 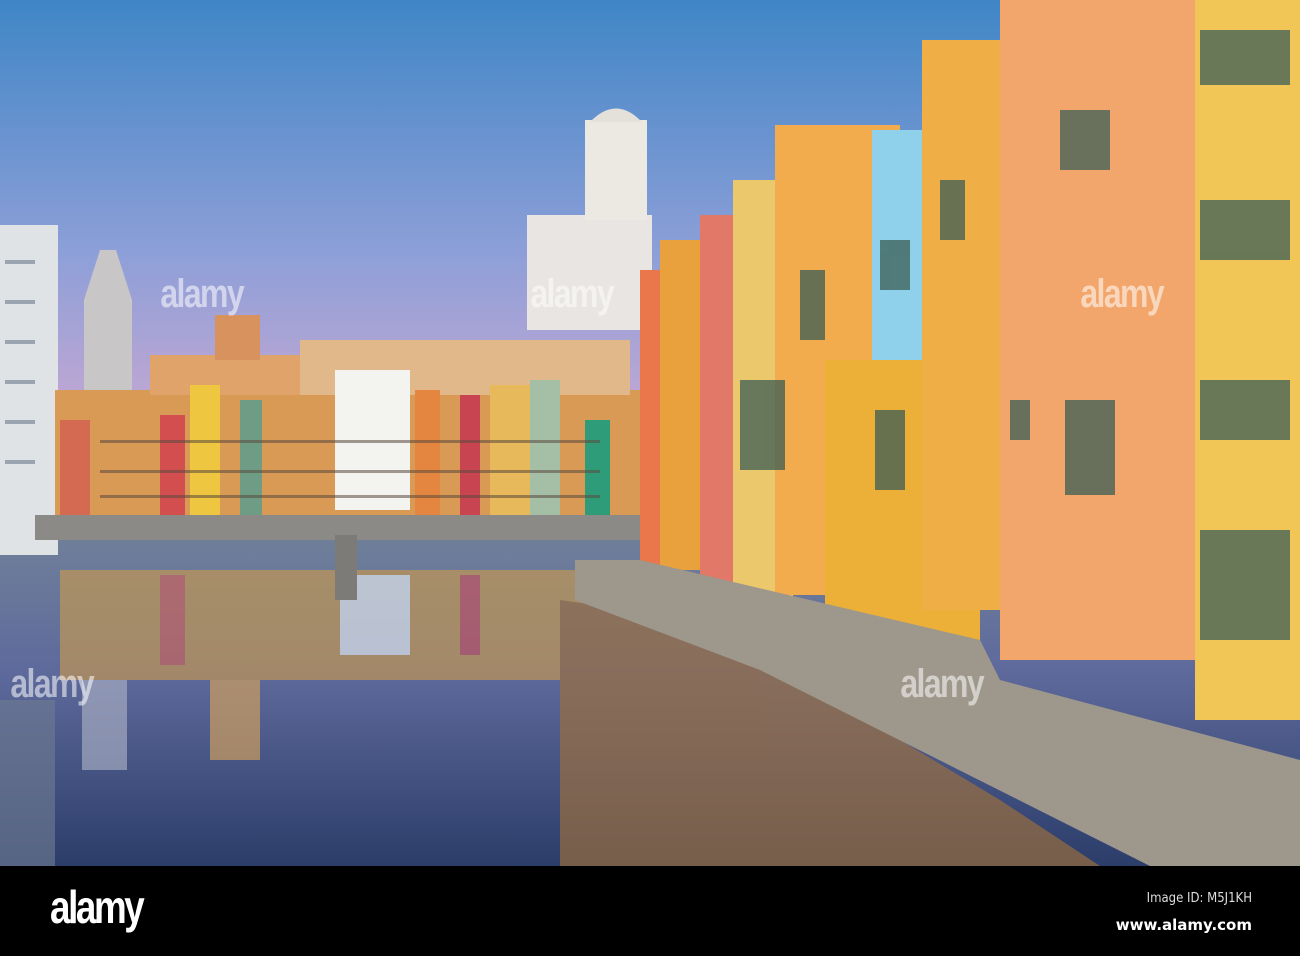 What do you see at coordinates (650, 911) in the screenshot?
I see `footer-bar: alamy Image ID: M5J1KH www.alamy.com` at bounding box center [650, 911].